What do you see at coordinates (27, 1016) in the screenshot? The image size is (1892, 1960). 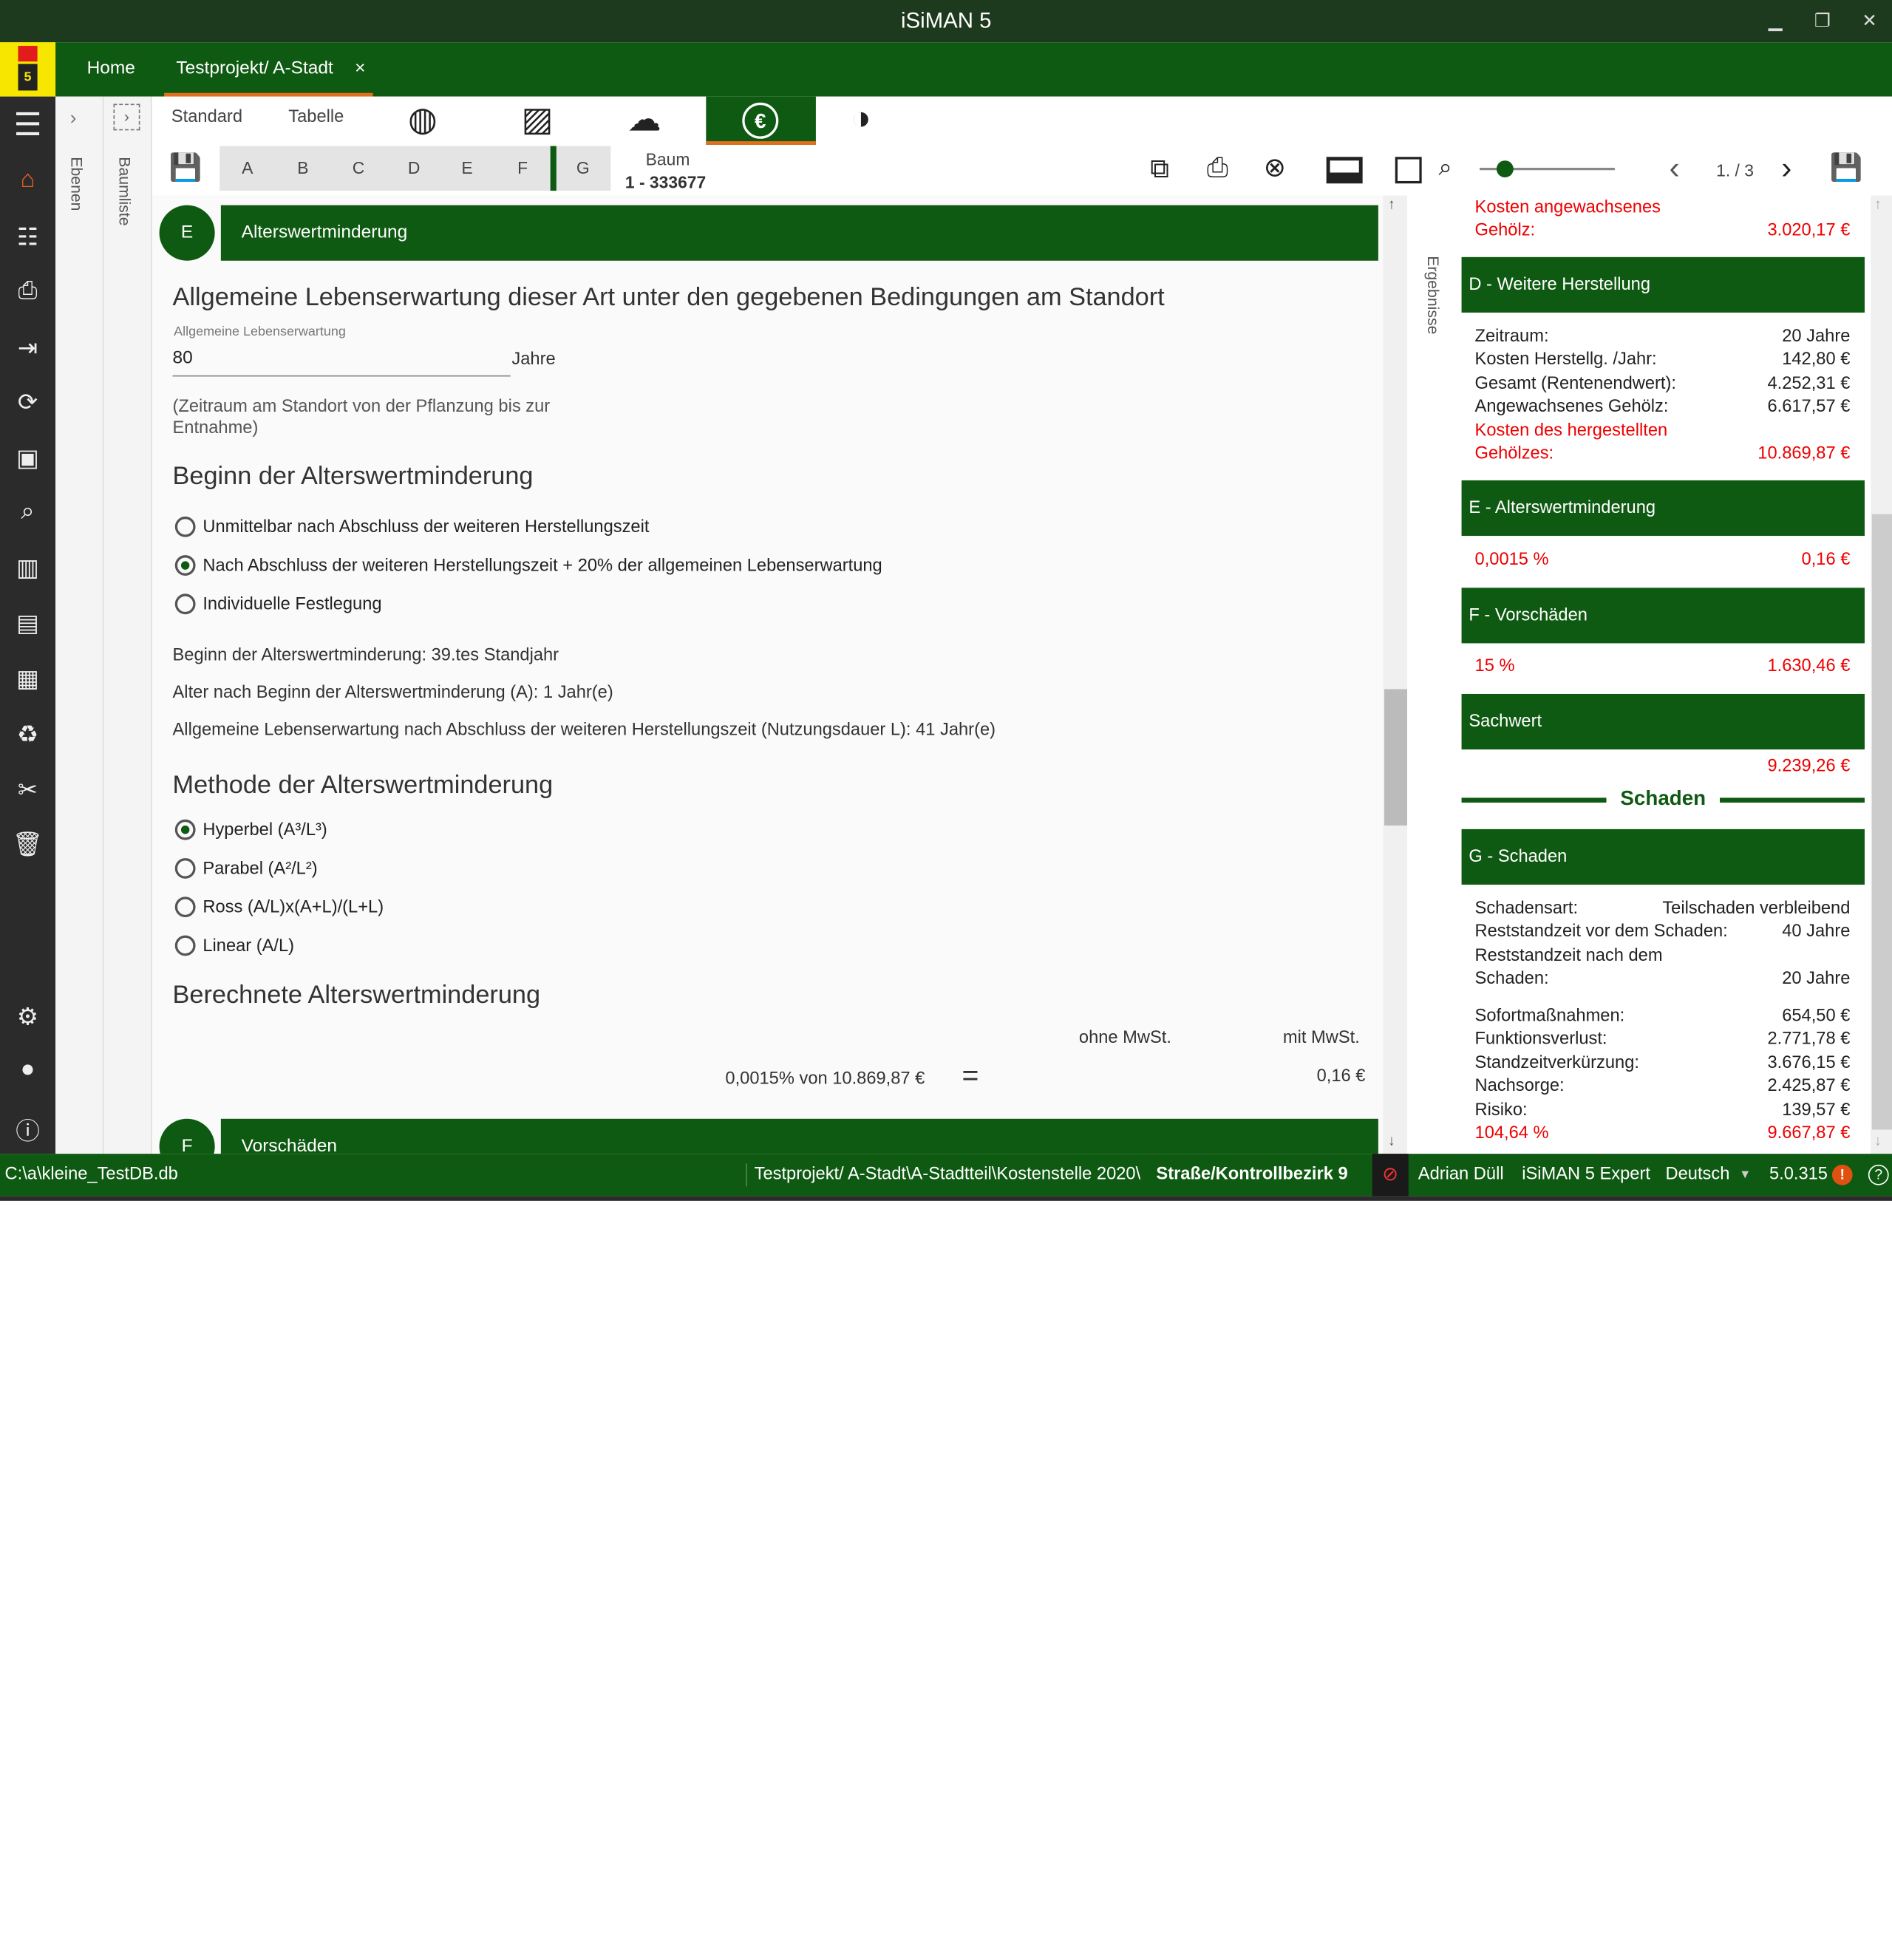 I see `settings-icon: ⚙` at bounding box center [27, 1016].